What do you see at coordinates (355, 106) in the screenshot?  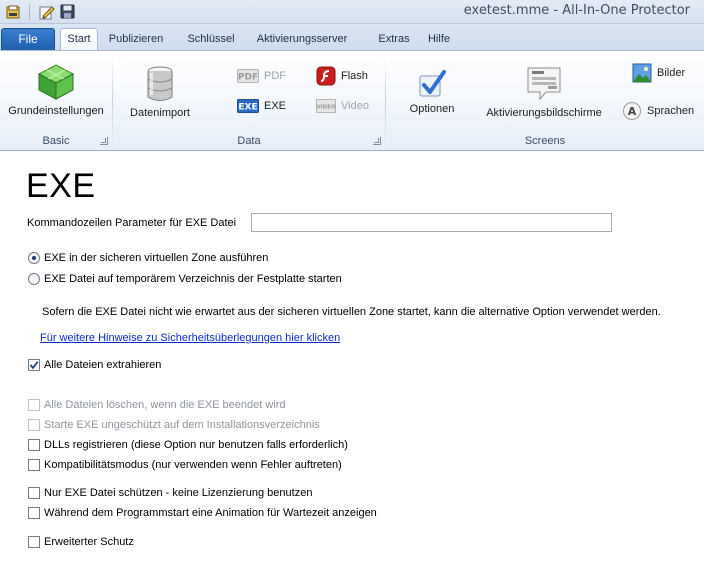 I see `video-label: Video` at bounding box center [355, 106].